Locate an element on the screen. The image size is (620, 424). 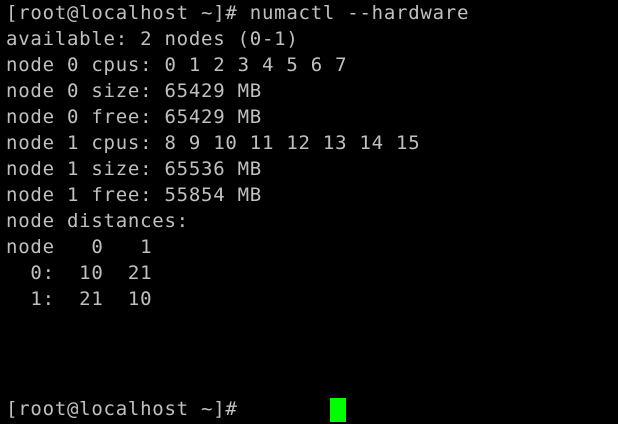
terminal-line-prompt: [root@localhost ~]# is located at coordinates (122, 409).